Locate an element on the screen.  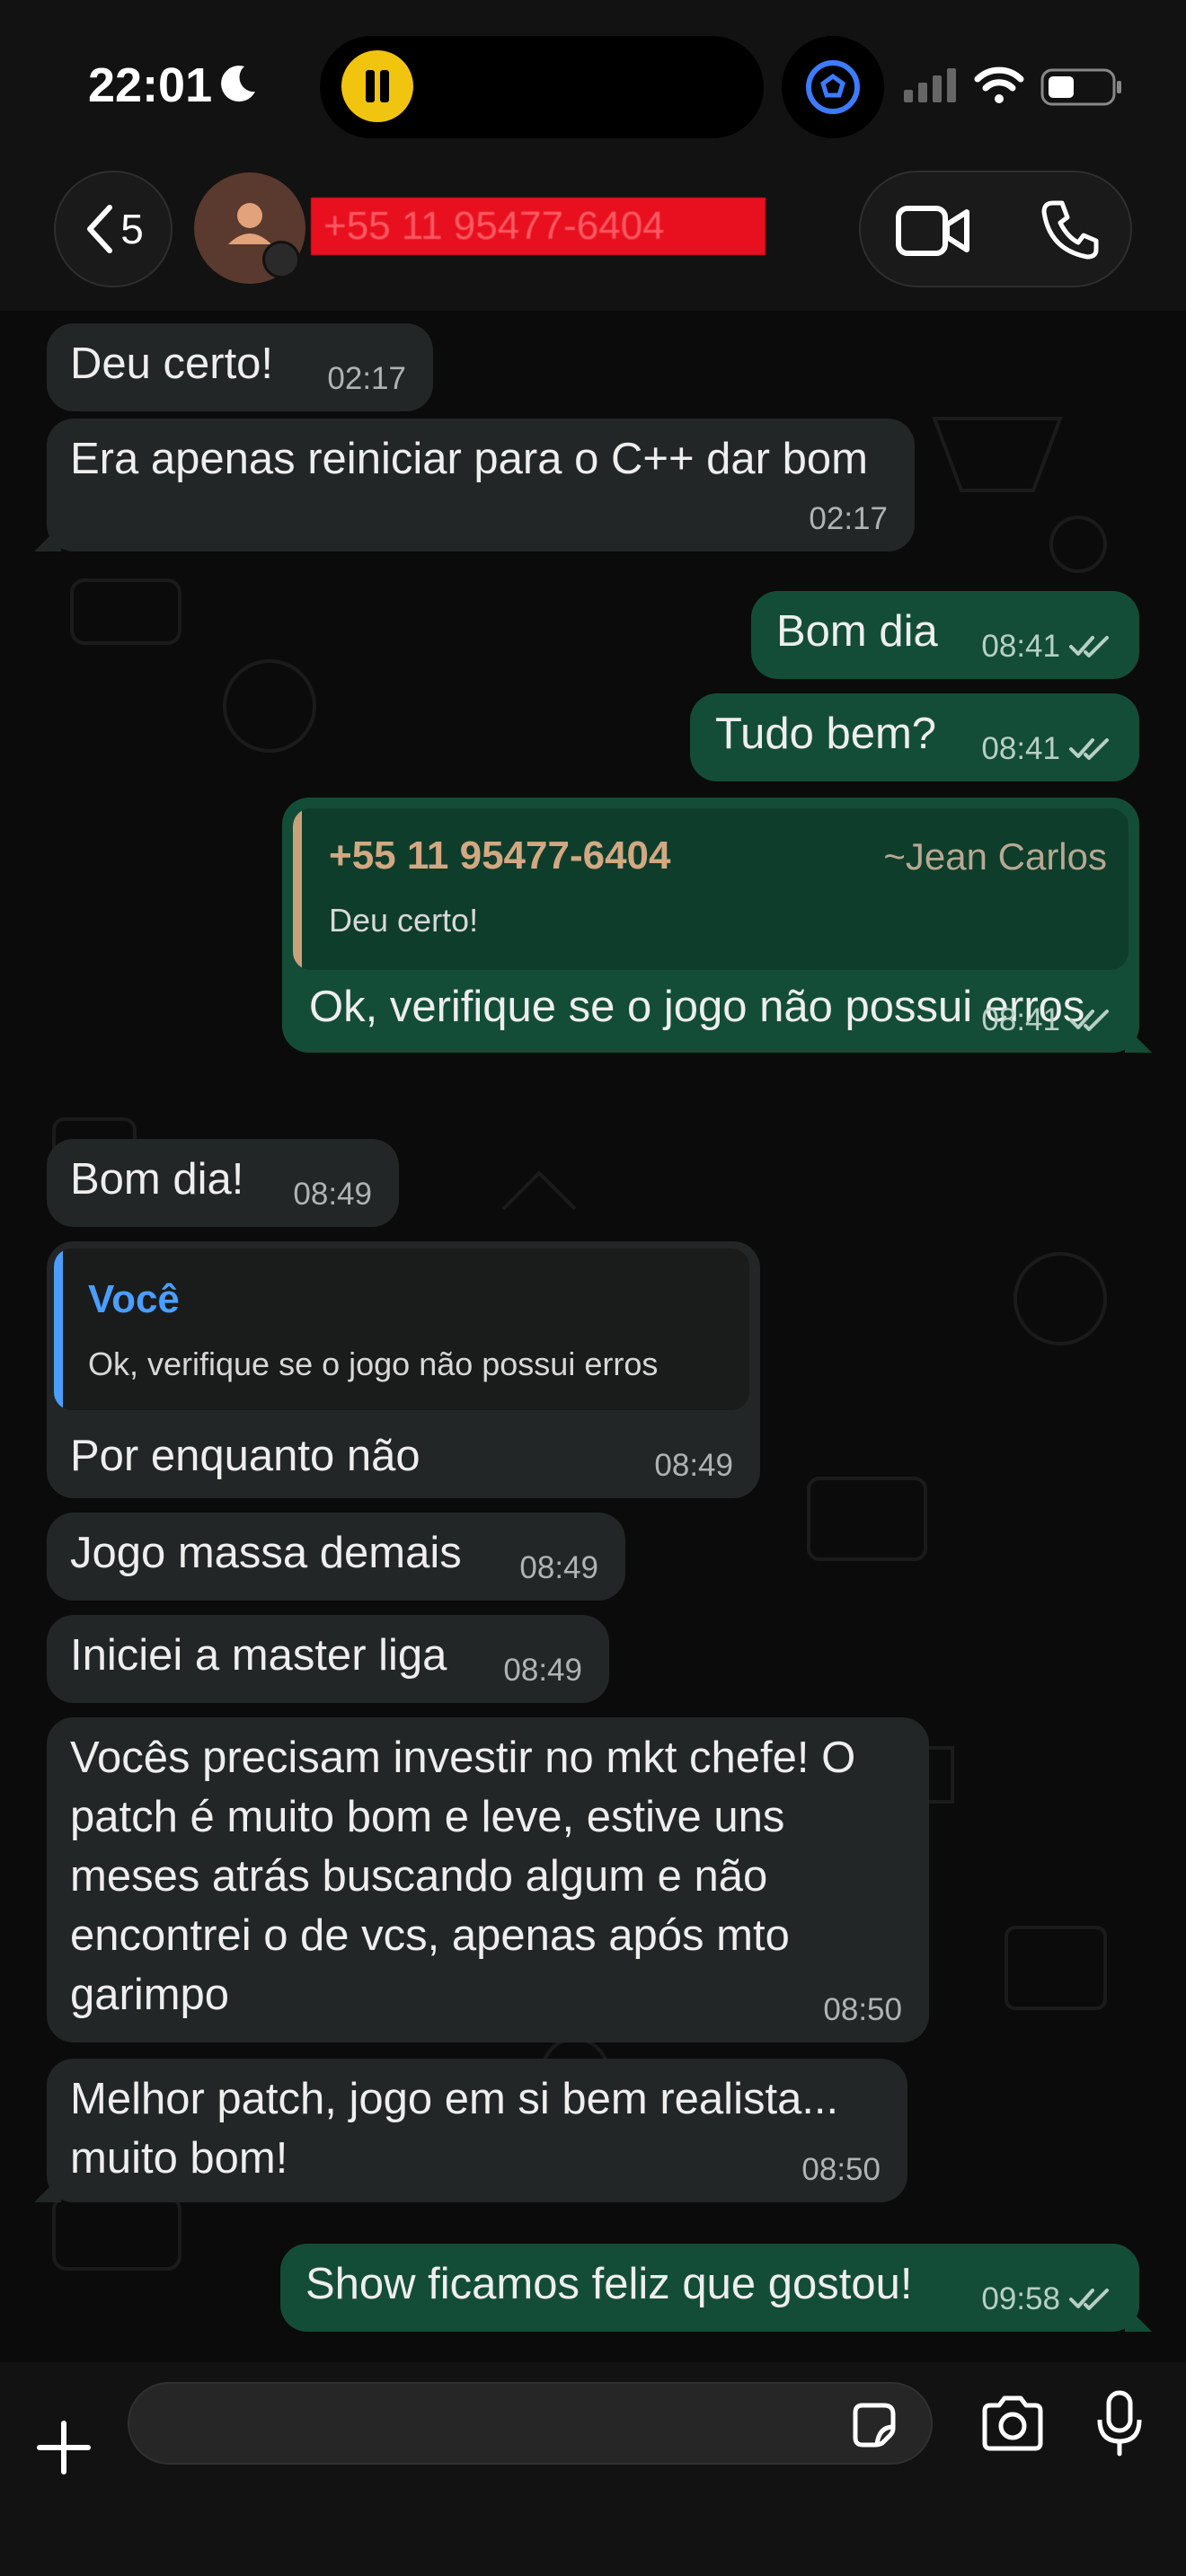
video-call-icon is located at coordinates (932, 230).